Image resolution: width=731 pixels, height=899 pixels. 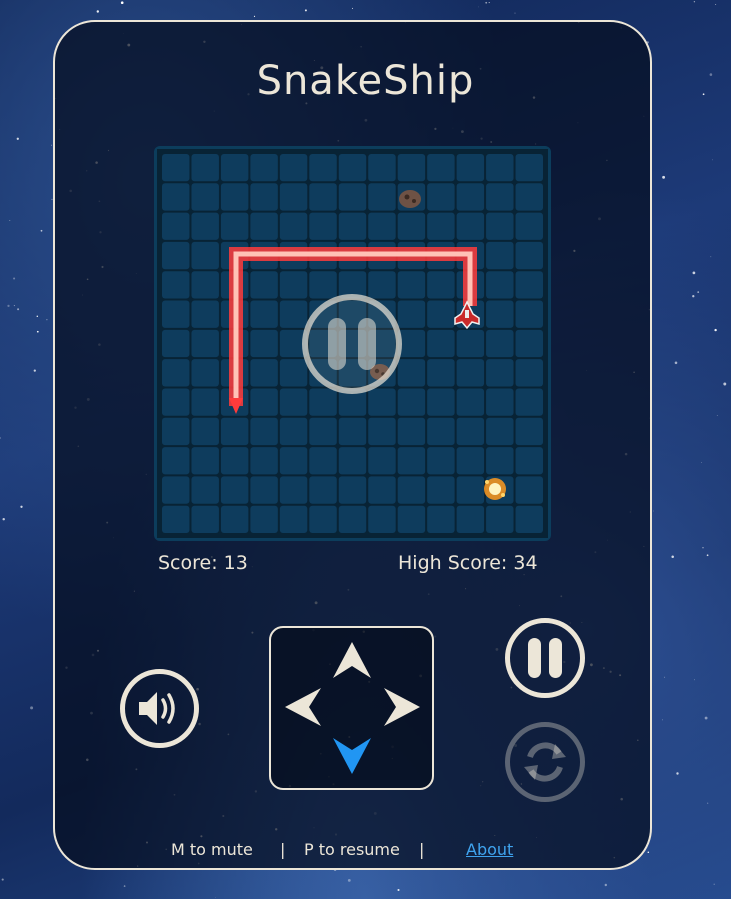 What do you see at coordinates (495, 489) in the screenshot?
I see `explosion-icon` at bounding box center [495, 489].